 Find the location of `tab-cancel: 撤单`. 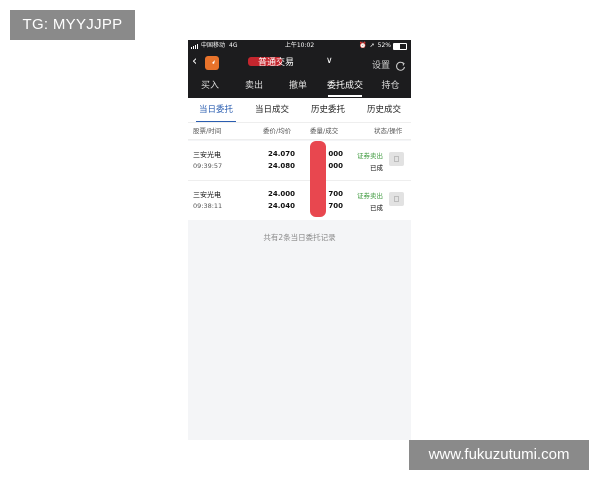

tab-cancel: 撤单 is located at coordinates (298, 86).